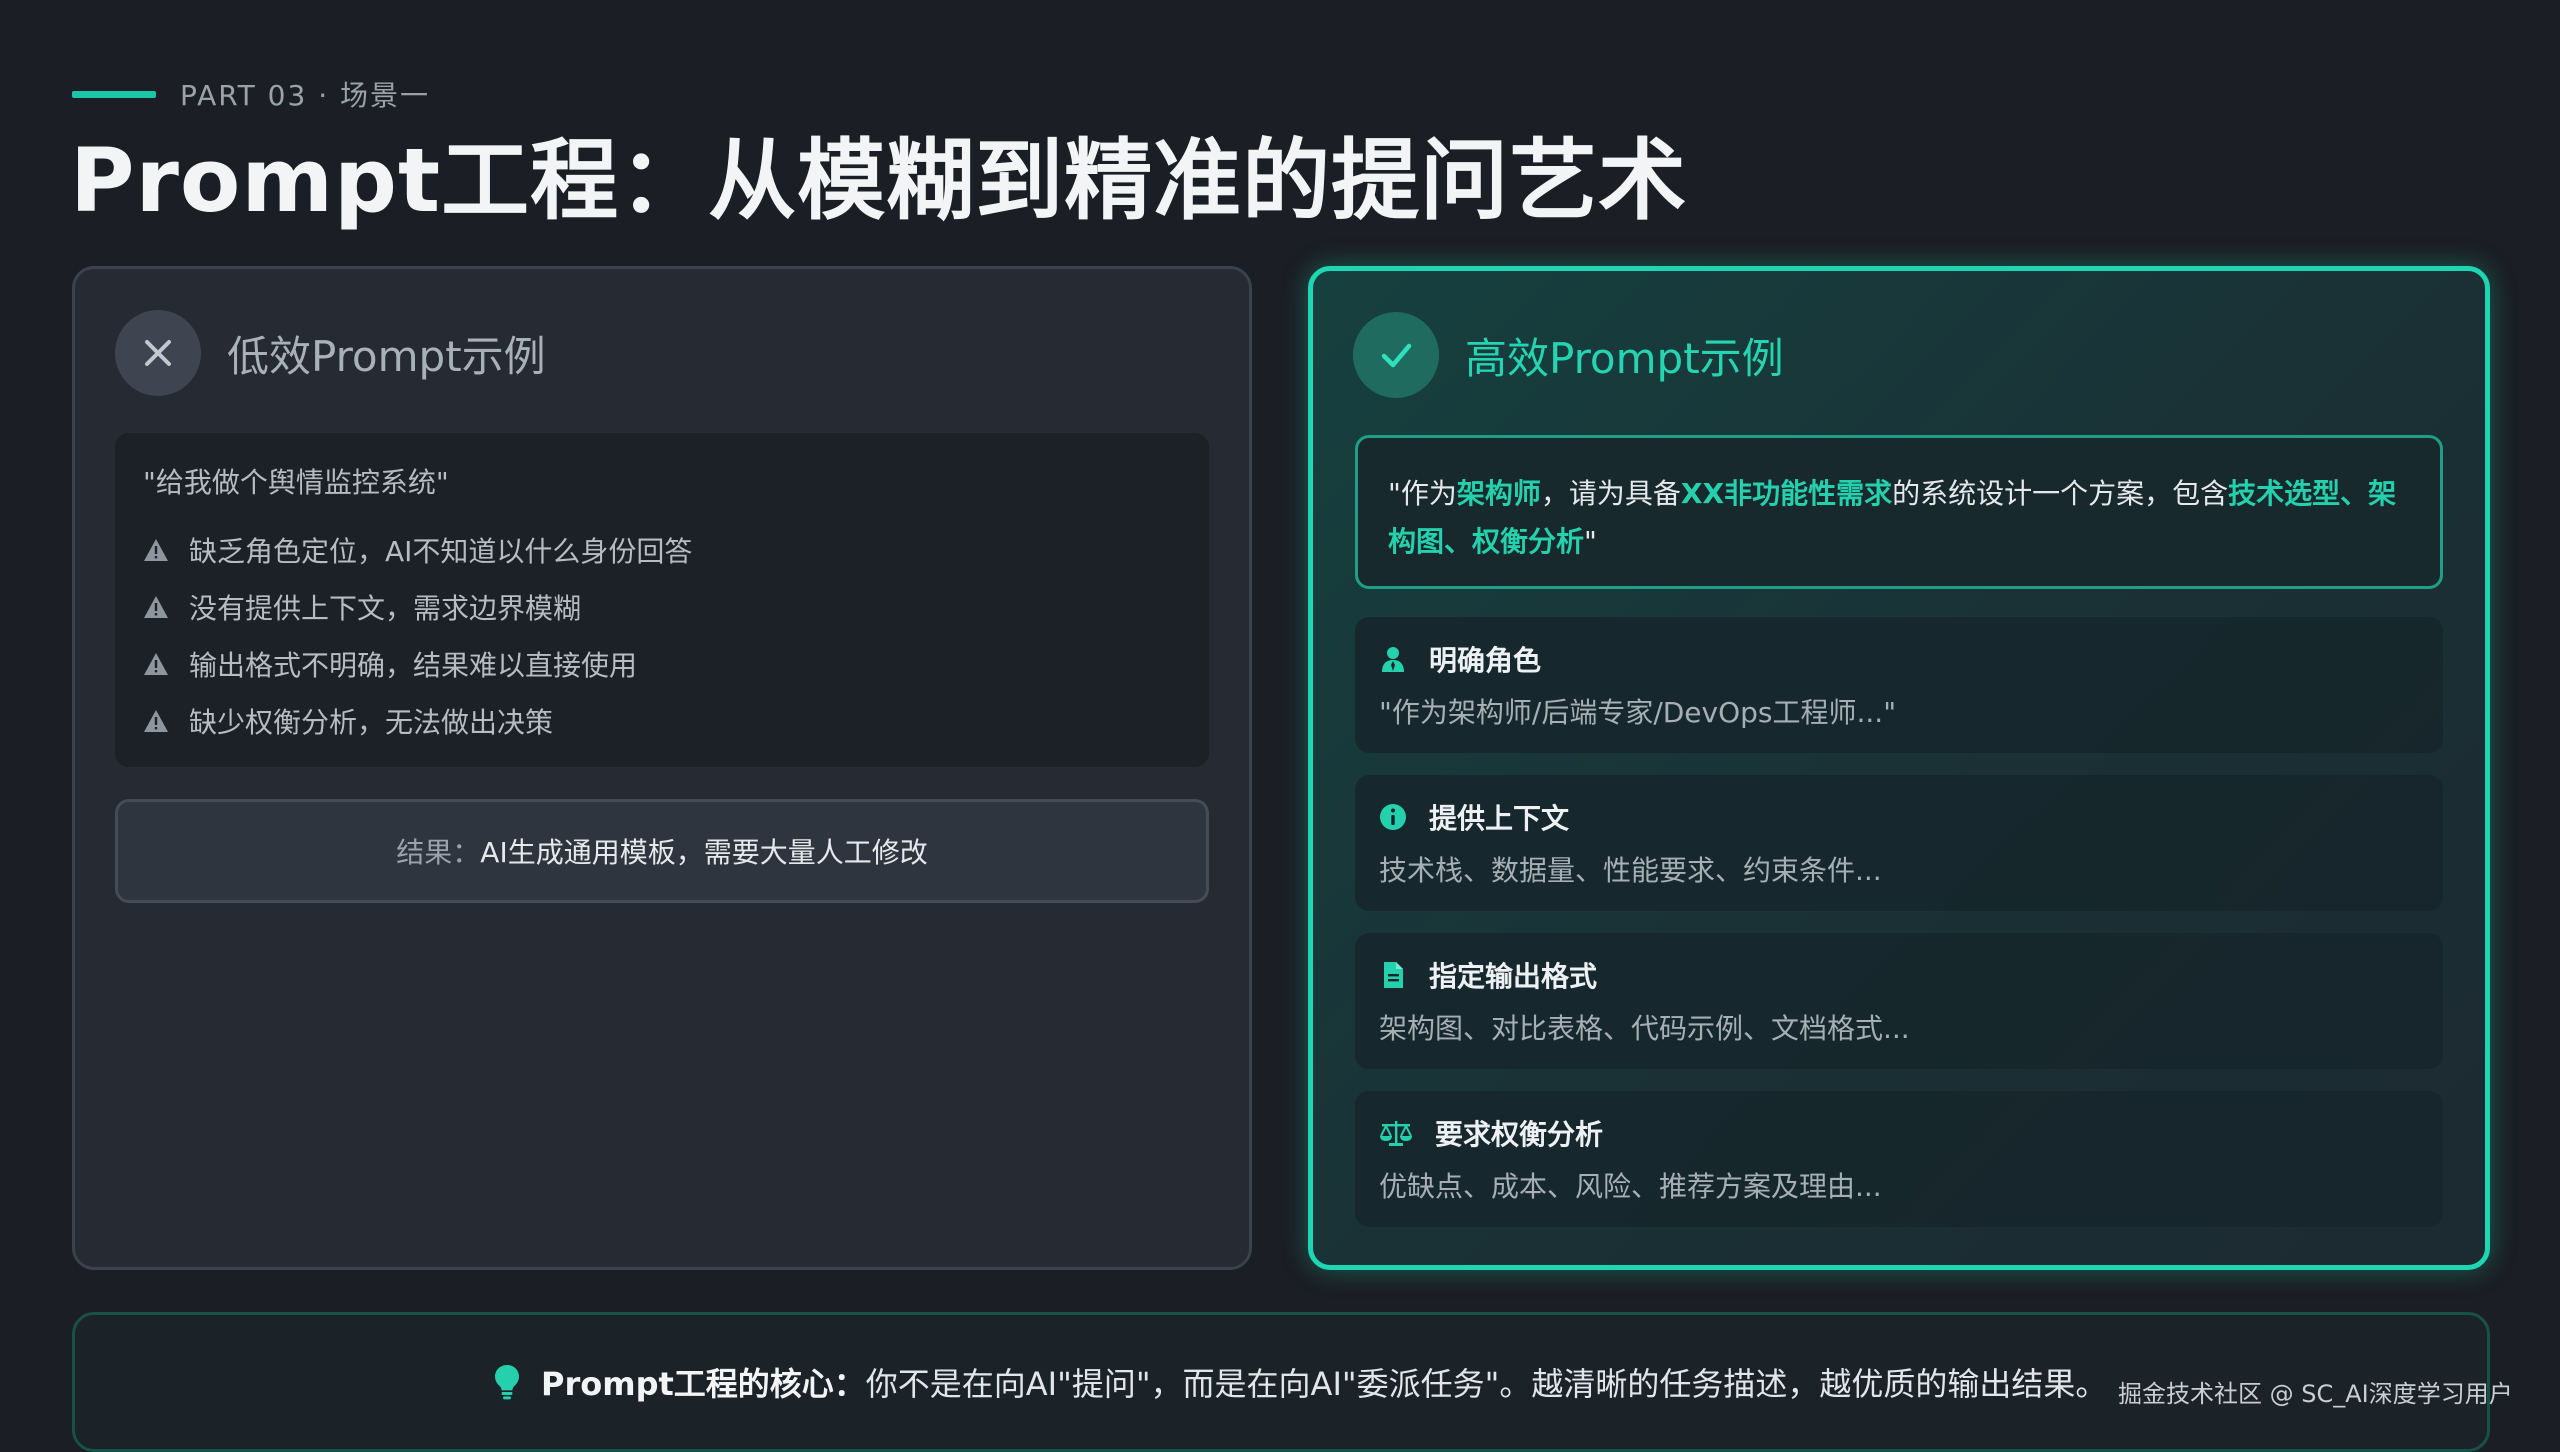  What do you see at coordinates (703, 1384) in the screenshot?
I see `core-insight-label: Prompt工程的核心：` at bounding box center [703, 1384].